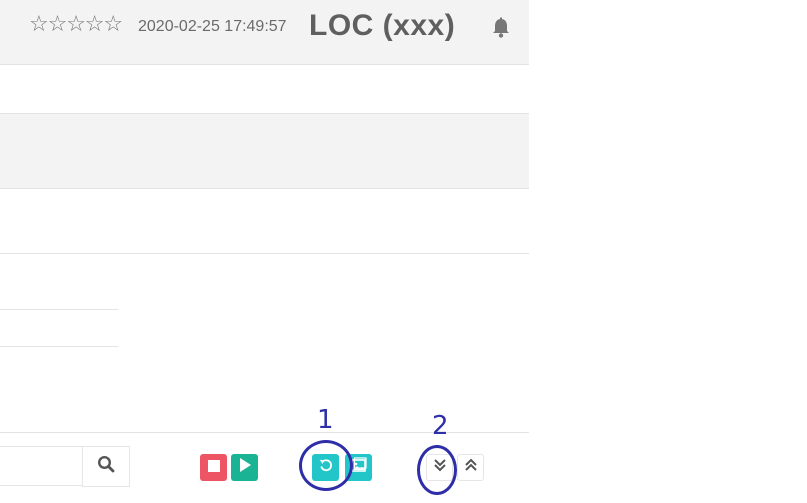  I want to click on header-bar: ☆ ☆ ☆ ☆ ☆ 2020-02-25 17:49:57 LOC (xxx), so click(264, 32).